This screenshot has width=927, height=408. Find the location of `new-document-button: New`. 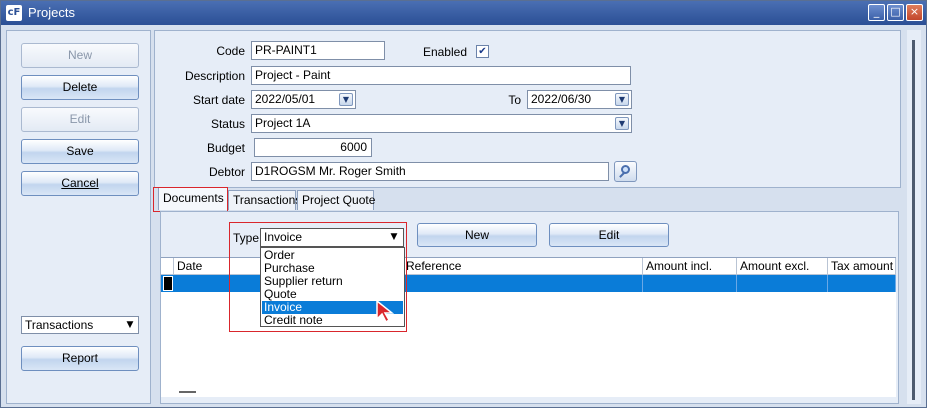

new-document-button: New is located at coordinates (477, 235).